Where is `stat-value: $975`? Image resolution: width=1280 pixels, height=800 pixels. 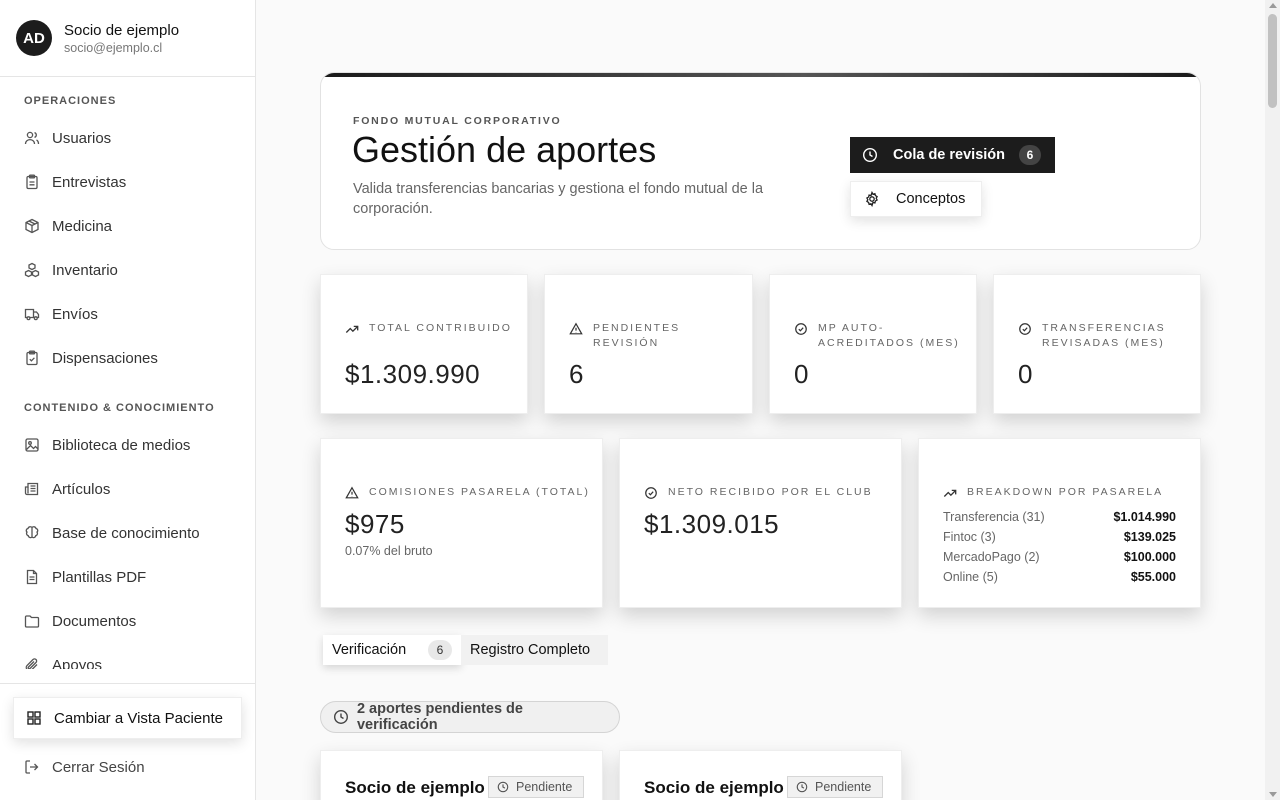 stat-value: $975 is located at coordinates (375, 524).